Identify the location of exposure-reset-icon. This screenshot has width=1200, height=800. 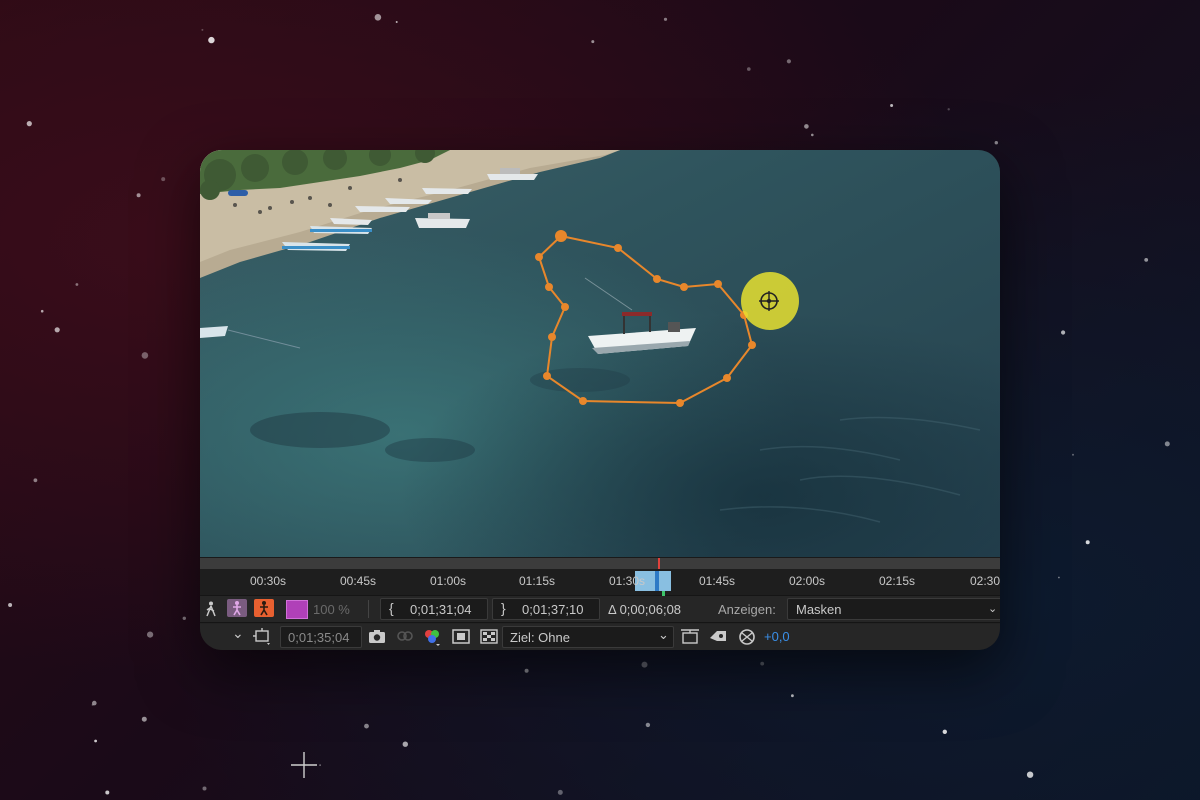
(747, 639).